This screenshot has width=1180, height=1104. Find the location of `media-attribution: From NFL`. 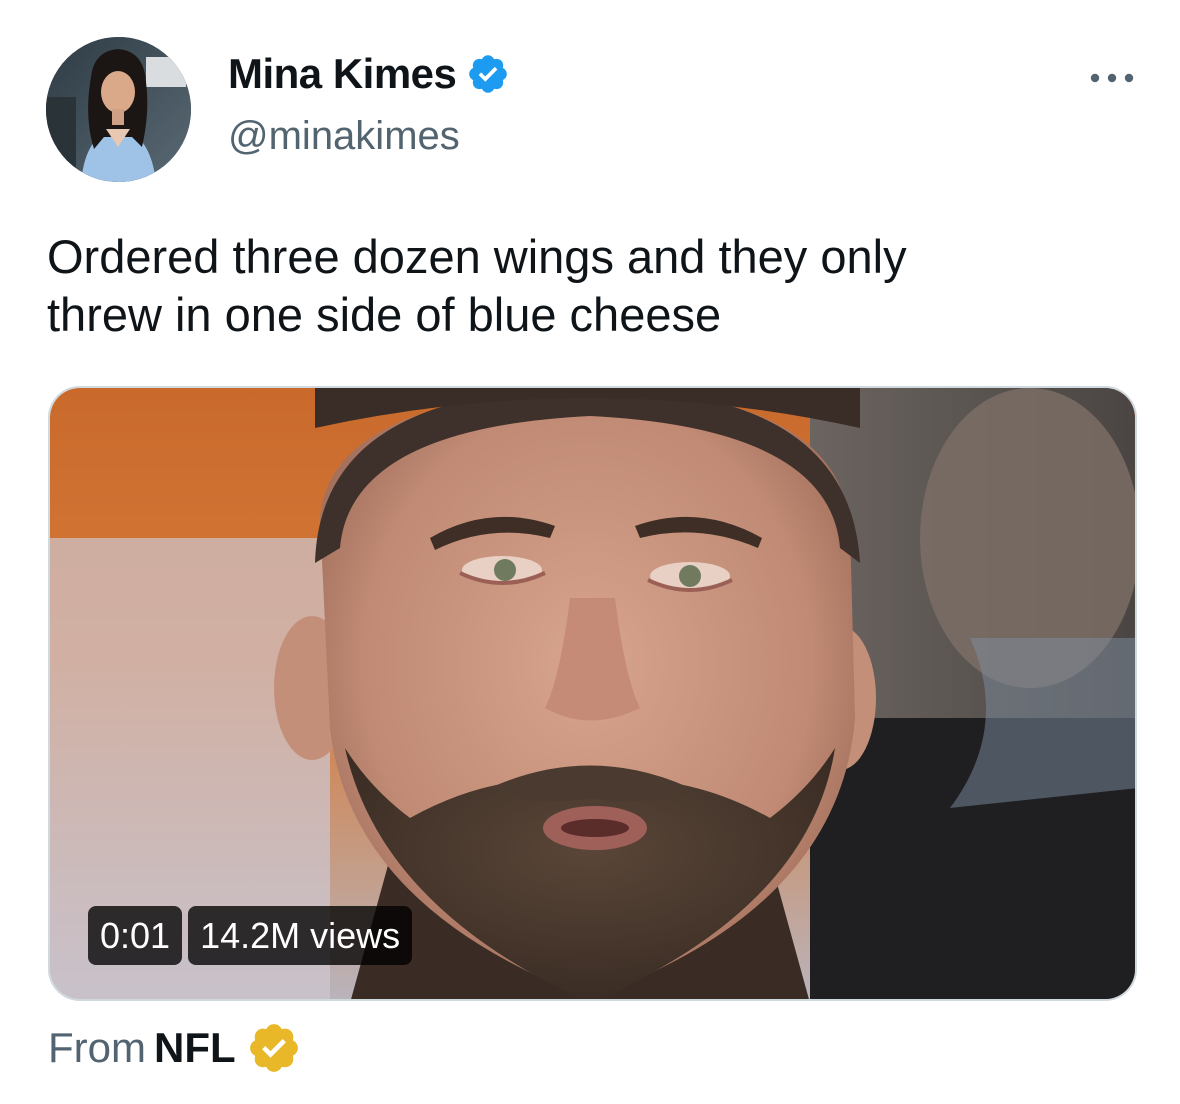

media-attribution: From NFL is located at coordinates (175, 1048).